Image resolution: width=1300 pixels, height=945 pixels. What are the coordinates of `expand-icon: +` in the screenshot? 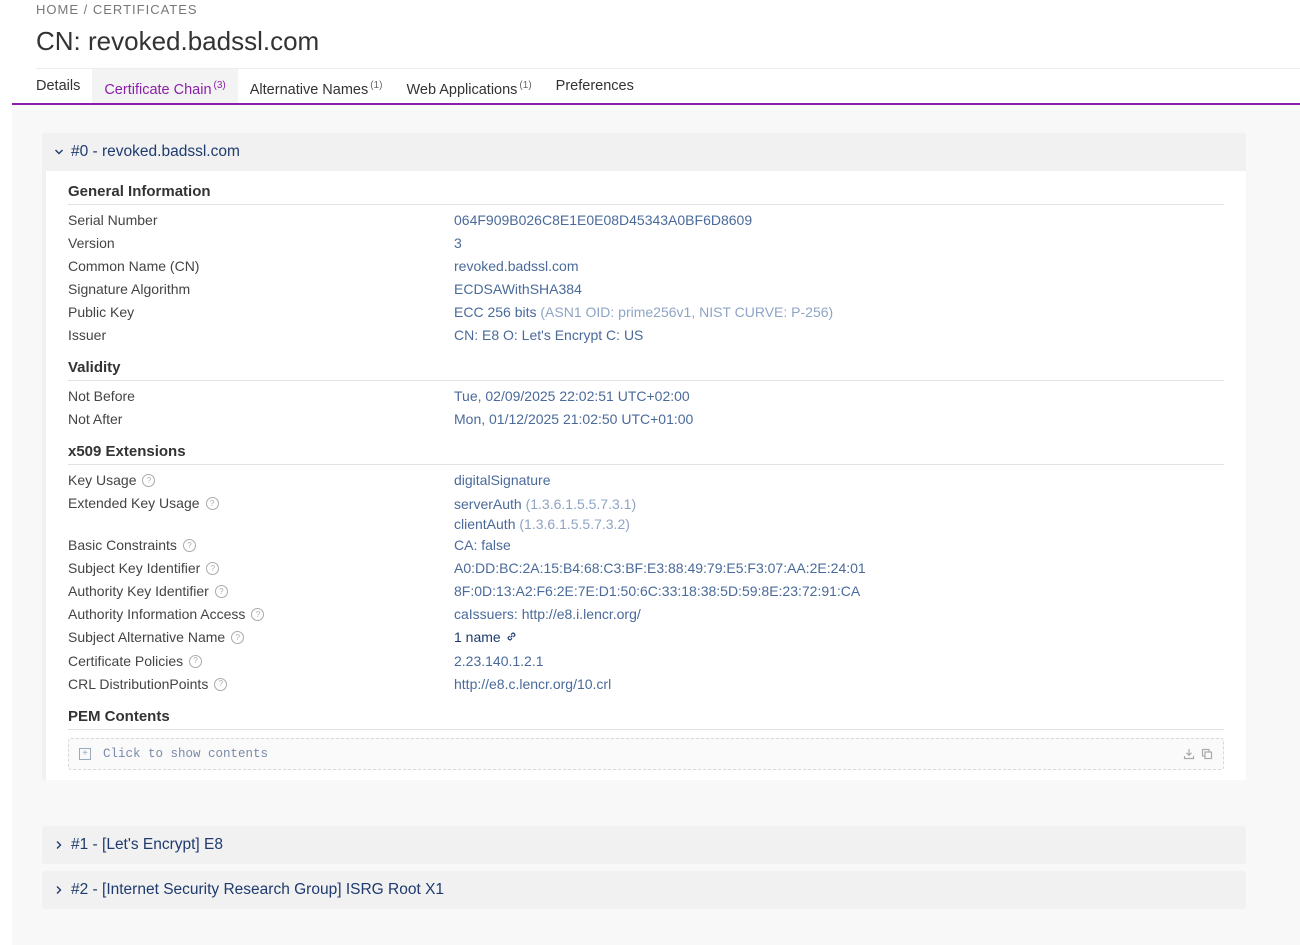 It's located at (85, 753).